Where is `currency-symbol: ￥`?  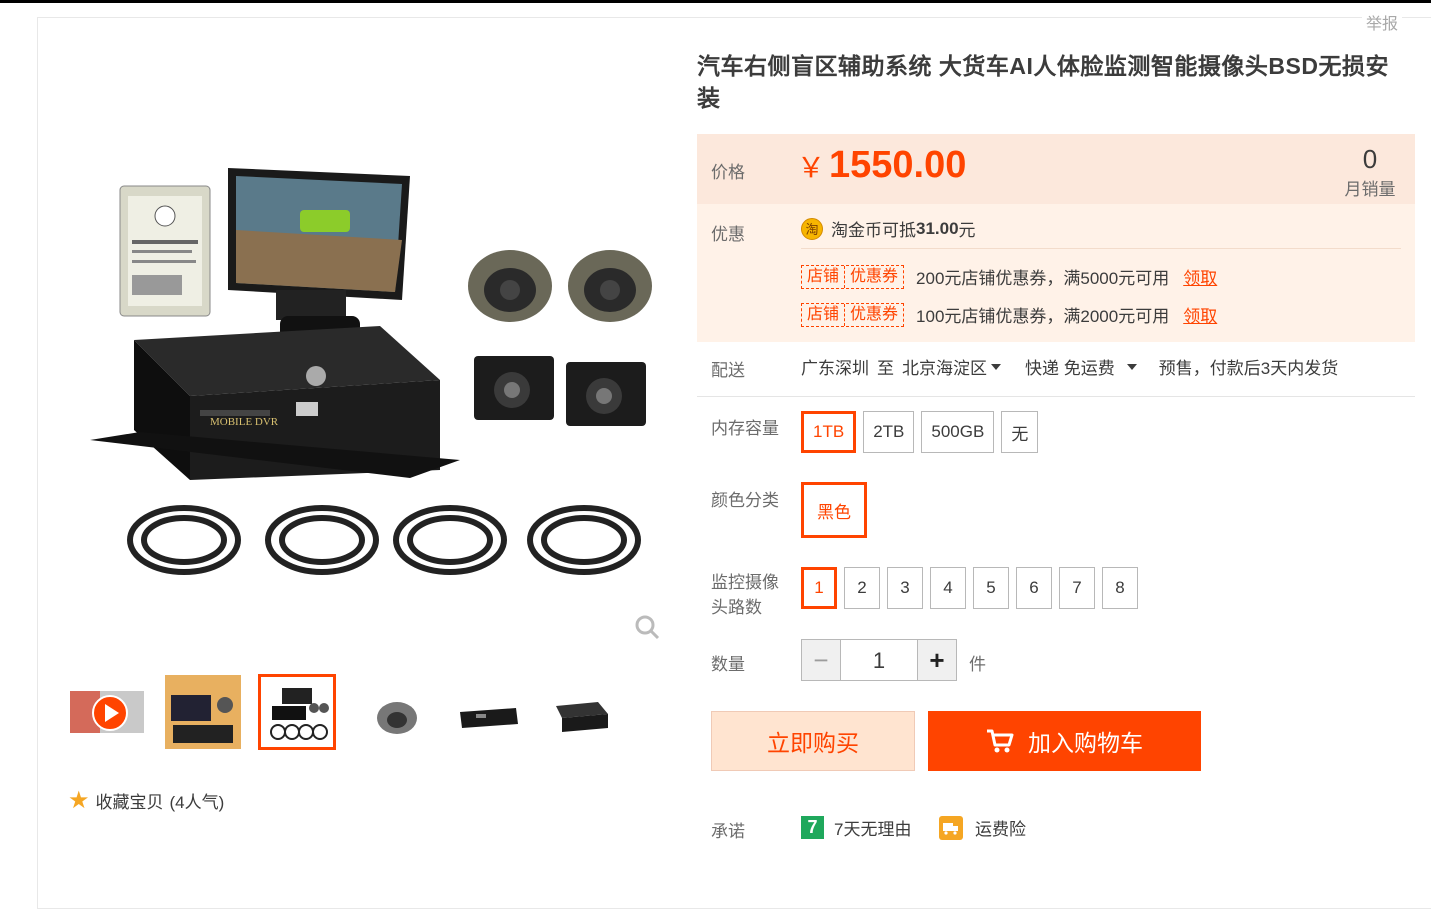
currency-symbol: ￥ is located at coordinates (811, 167).